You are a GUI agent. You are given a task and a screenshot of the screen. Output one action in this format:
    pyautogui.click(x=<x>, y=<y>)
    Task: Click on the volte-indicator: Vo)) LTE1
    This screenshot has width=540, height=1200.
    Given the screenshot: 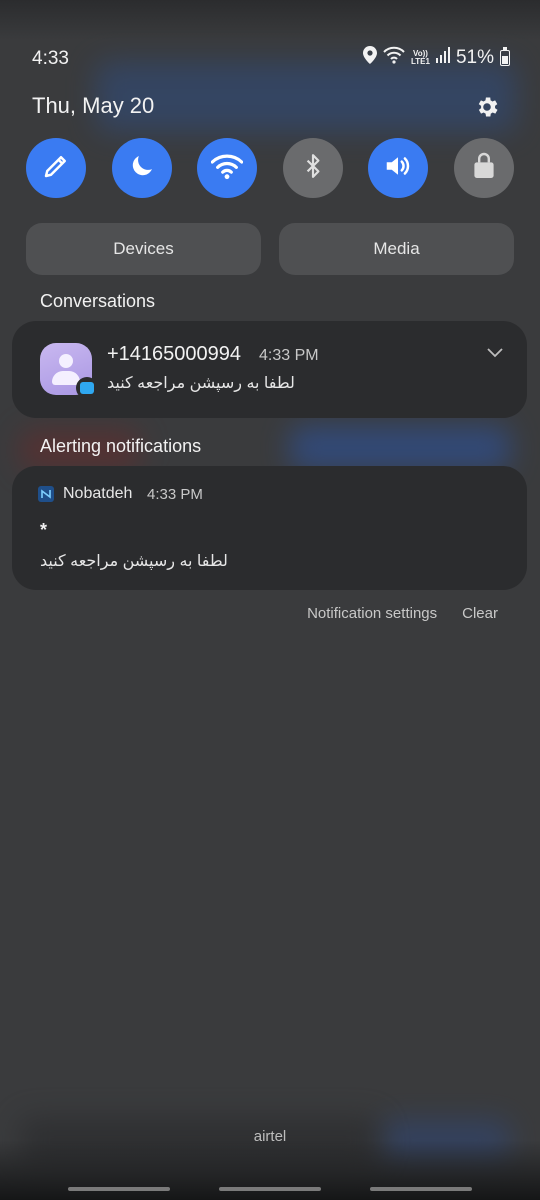 What is the action you would take?
    pyautogui.click(x=420, y=57)
    